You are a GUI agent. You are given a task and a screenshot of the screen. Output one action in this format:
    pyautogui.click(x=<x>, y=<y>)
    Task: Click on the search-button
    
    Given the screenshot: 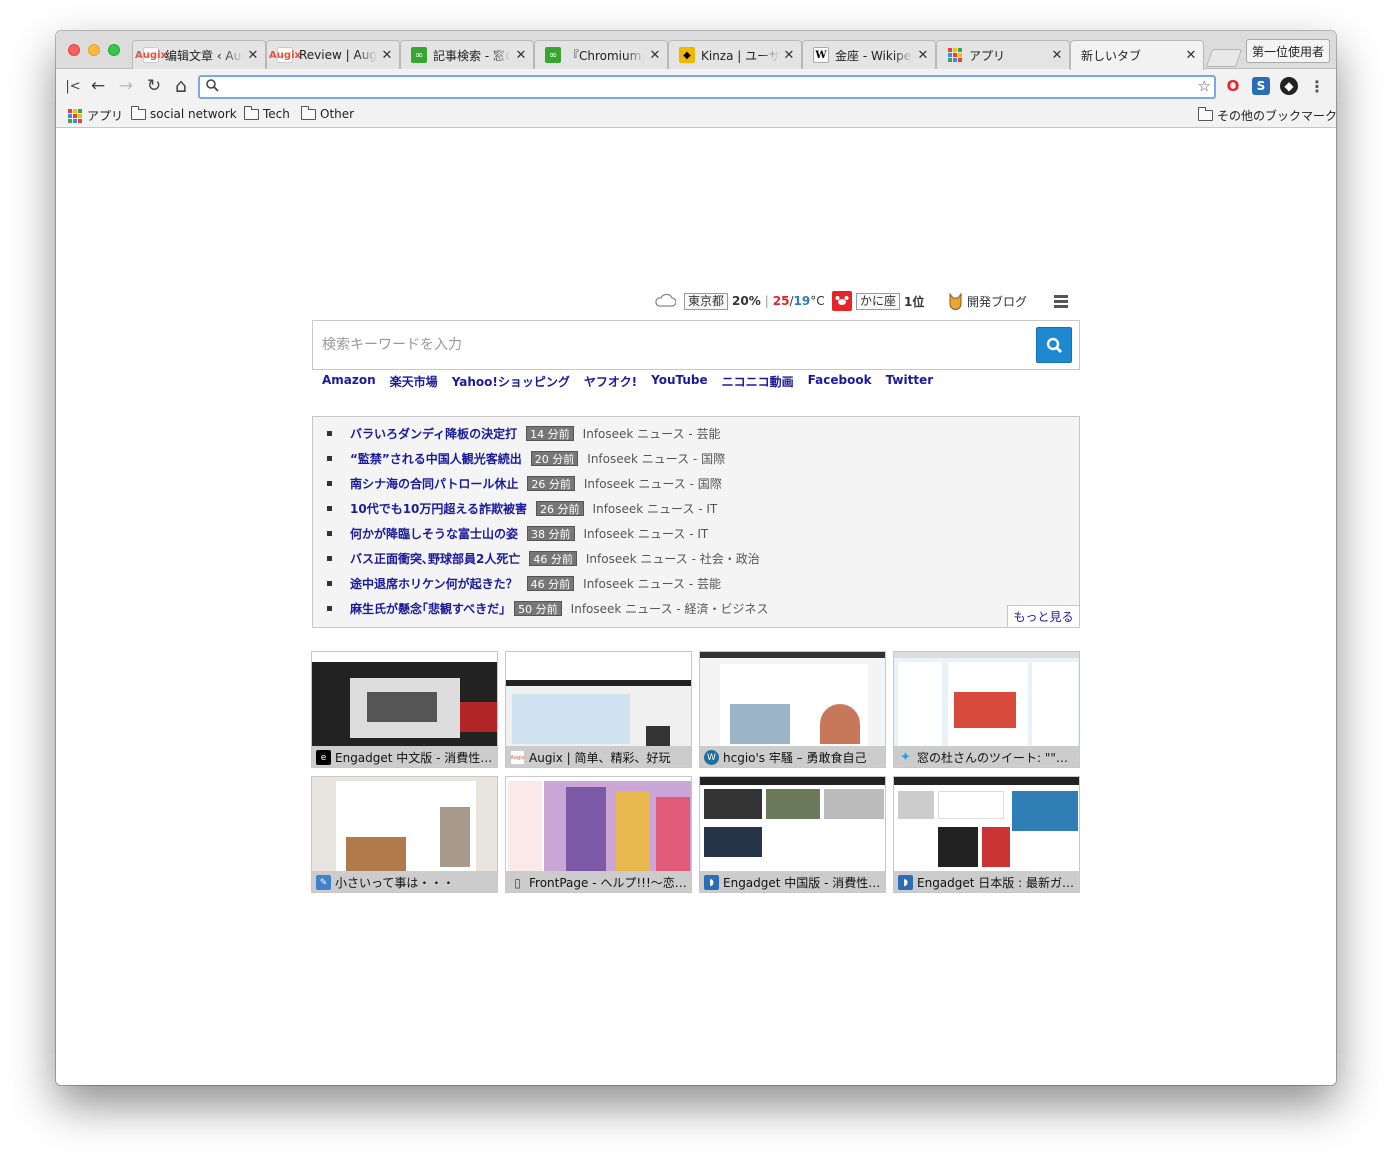 What is the action you would take?
    pyautogui.click(x=1054, y=345)
    